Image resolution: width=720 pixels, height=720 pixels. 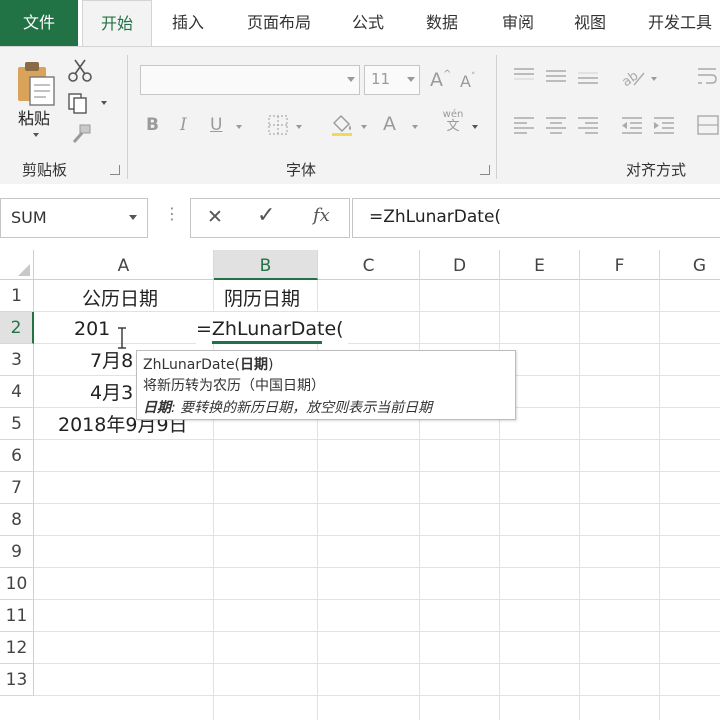 What do you see at coordinates (321, 215) in the screenshot?
I see `insert-function-button: fx` at bounding box center [321, 215].